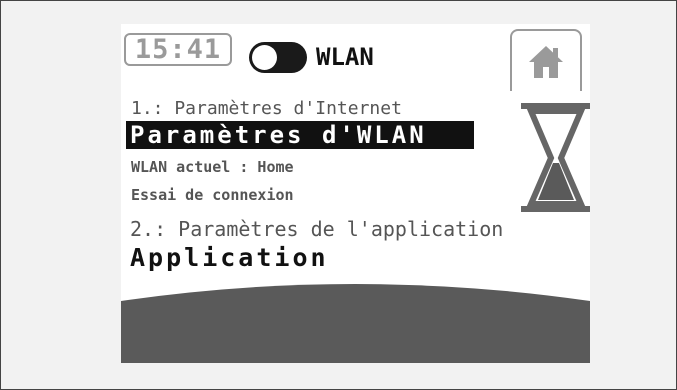 This screenshot has width=677, height=390. Describe the element at coordinates (212, 167) in the screenshot. I see `current-wlan-item: WLAN actuel : Home` at that location.